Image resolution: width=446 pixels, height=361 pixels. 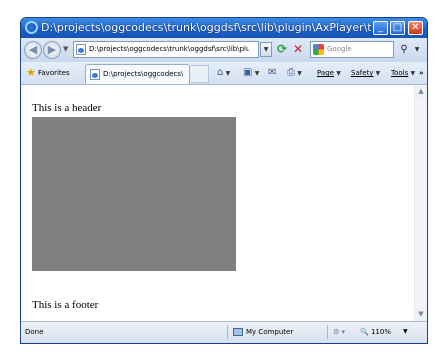 I want to click on search-button: ⚲, so click(x=404, y=49).